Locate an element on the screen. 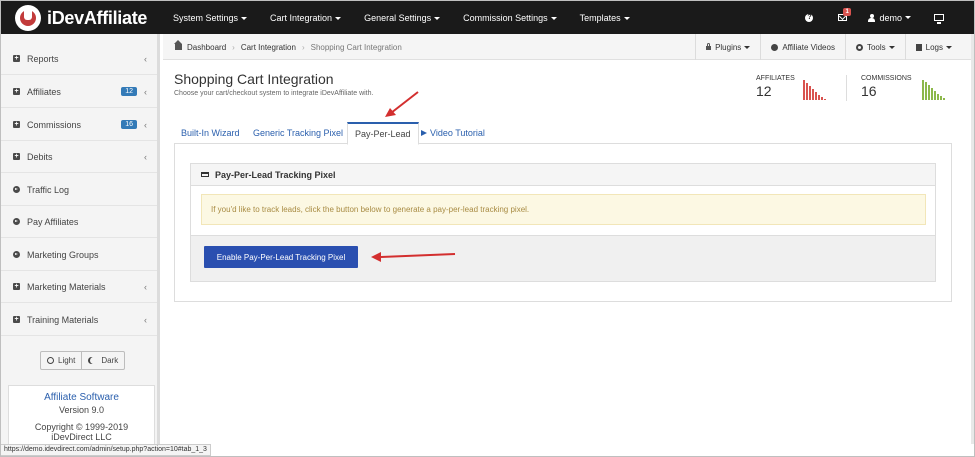  plugins-label: Plugins is located at coordinates (728, 47).